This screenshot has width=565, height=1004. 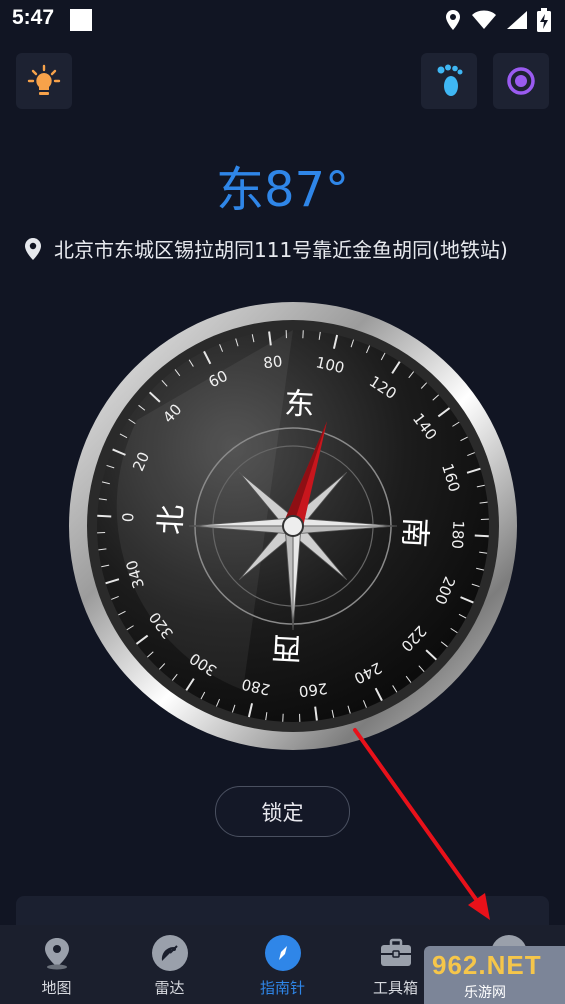 What do you see at coordinates (517, 20) in the screenshot?
I see `signal-icon` at bounding box center [517, 20].